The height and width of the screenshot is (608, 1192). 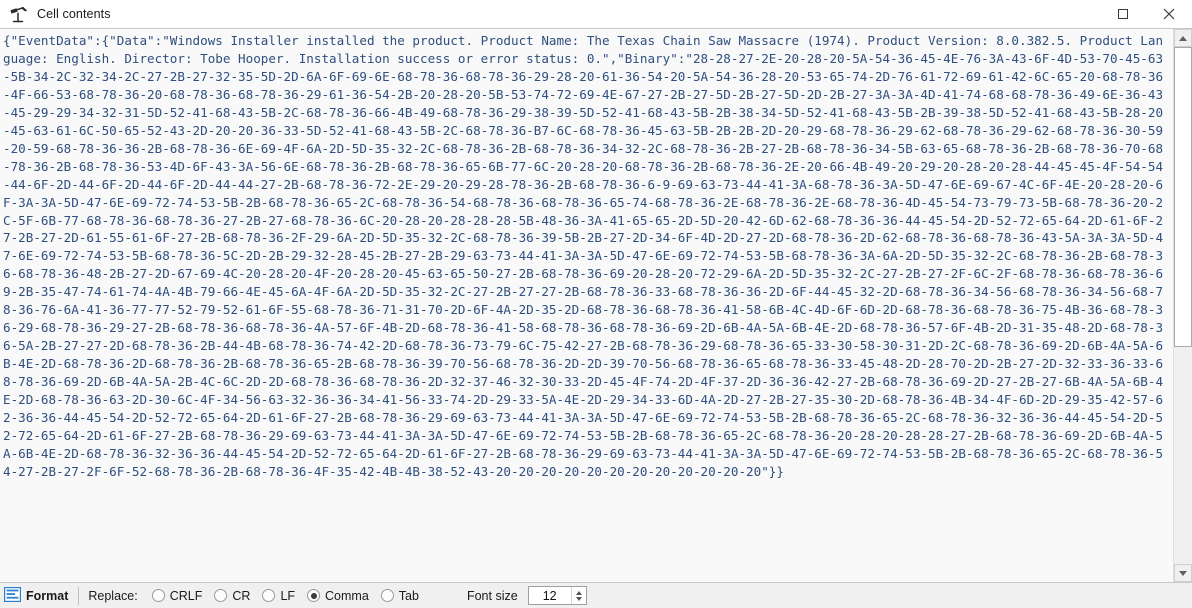 I want to click on window-title: Cell contents, so click(x=74, y=14).